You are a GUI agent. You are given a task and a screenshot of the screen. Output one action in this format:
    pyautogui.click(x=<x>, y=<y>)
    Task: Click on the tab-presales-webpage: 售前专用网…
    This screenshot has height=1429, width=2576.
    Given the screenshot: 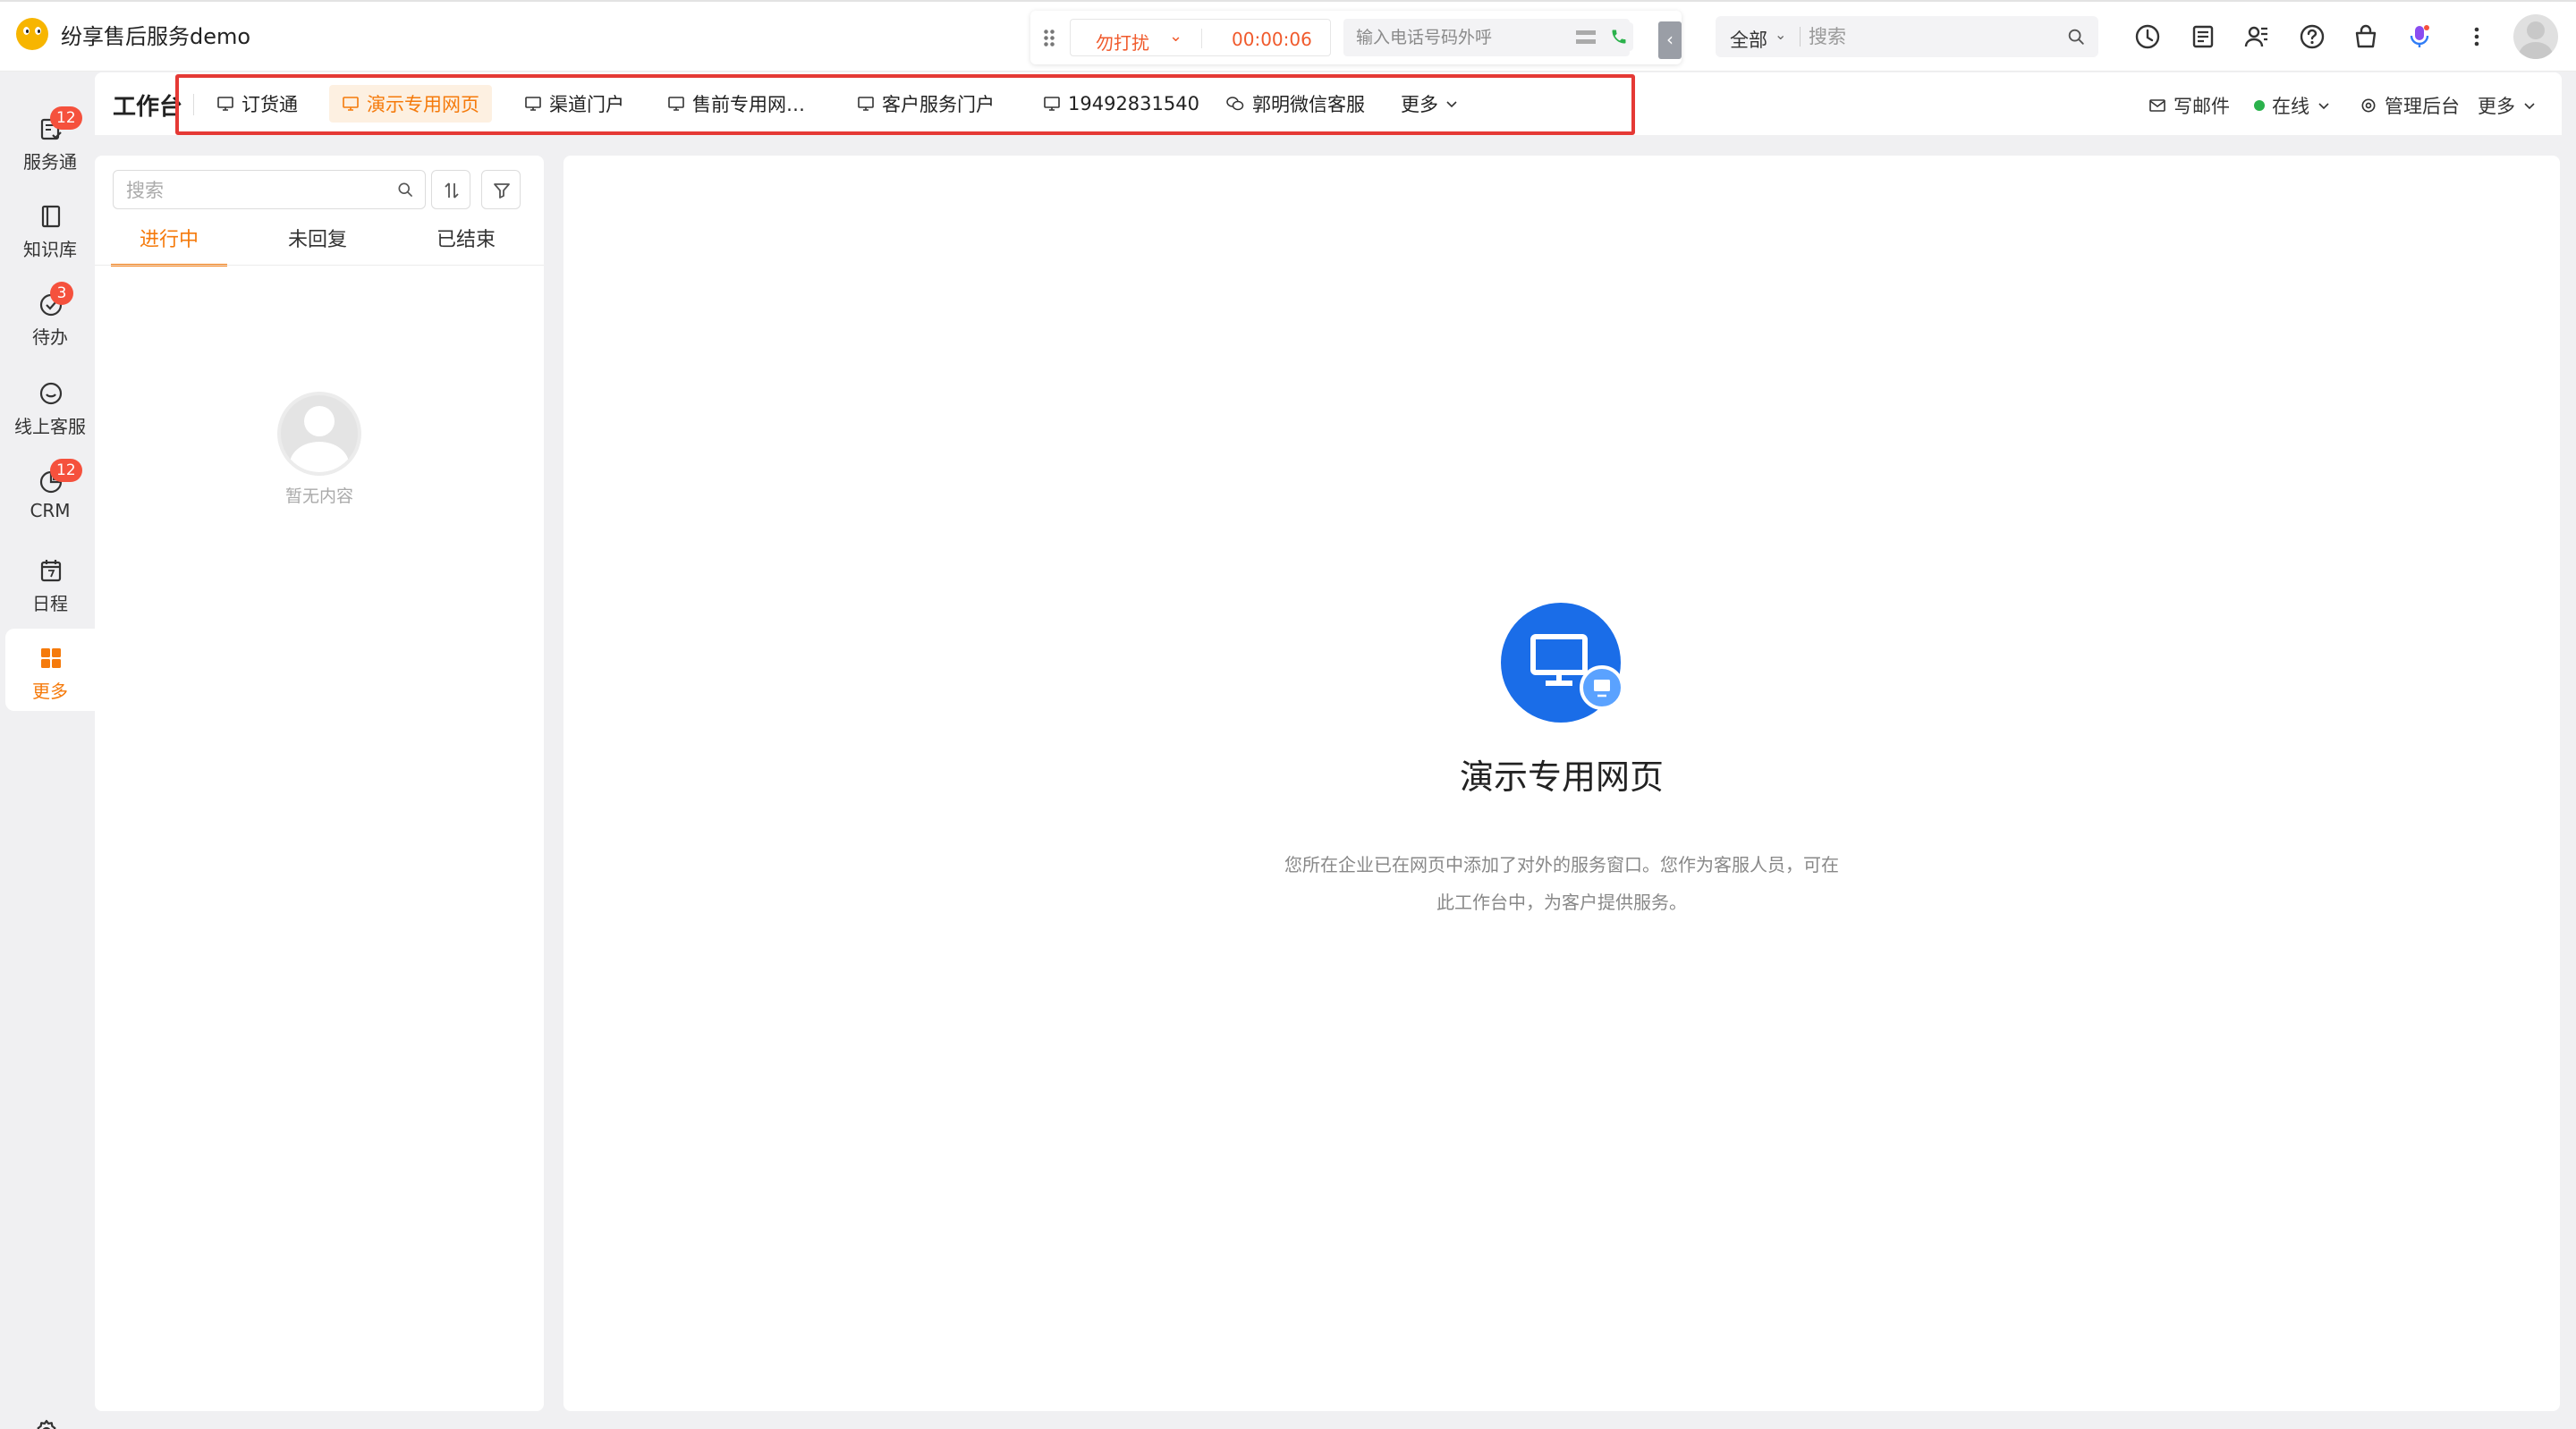 What is the action you would take?
    pyautogui.click(x=736, y=104)
    